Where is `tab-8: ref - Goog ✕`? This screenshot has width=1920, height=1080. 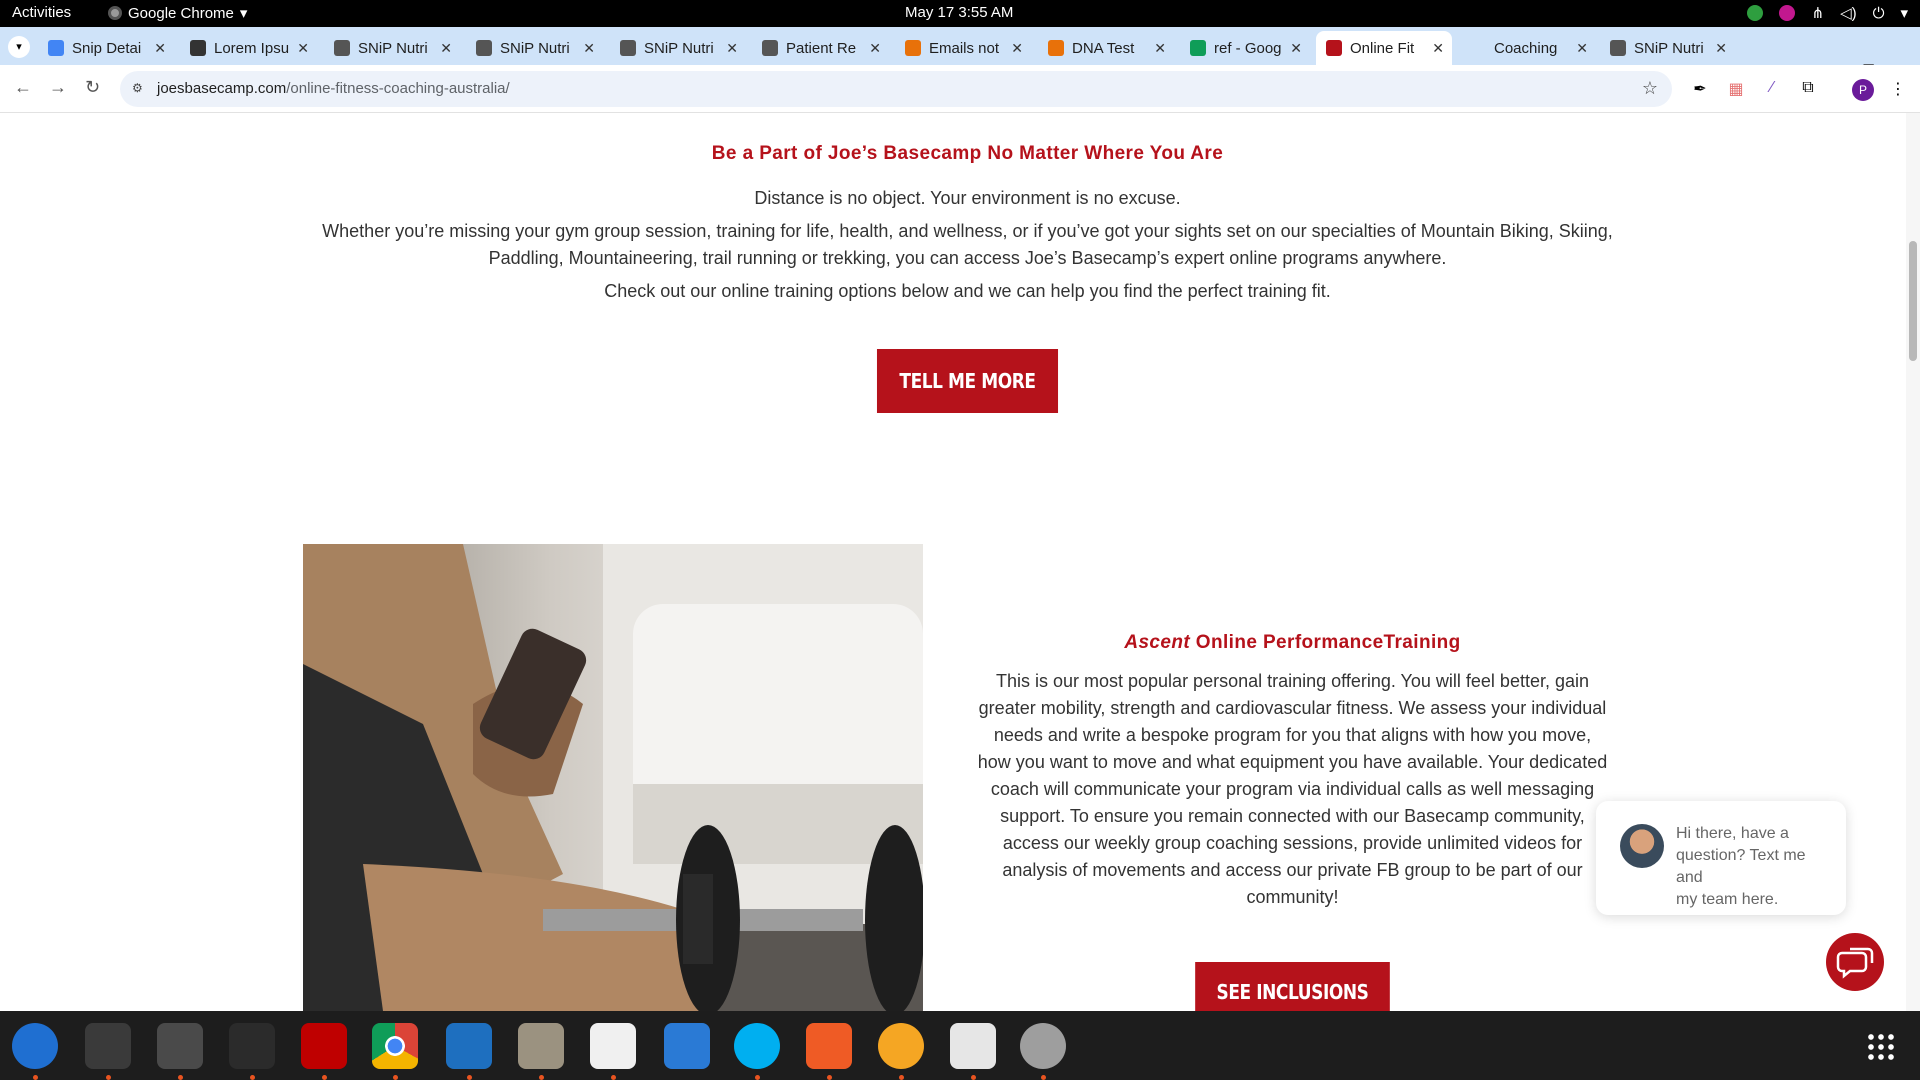 tab-8: ref - Goog ✕ is located at coordinates (1245, 48).